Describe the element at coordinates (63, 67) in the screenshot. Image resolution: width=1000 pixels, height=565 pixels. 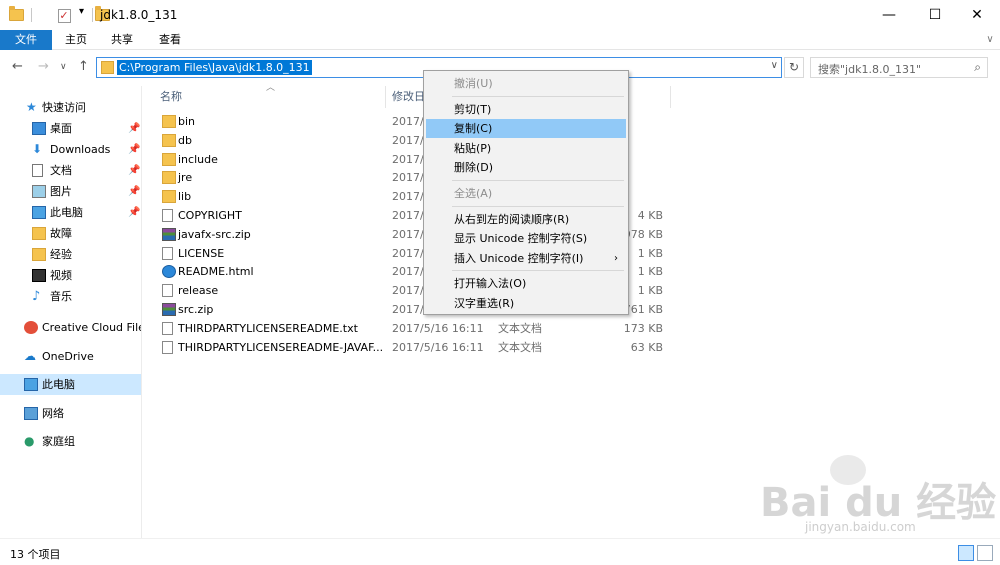
I see `recent-locations-button: ∨` at that location.